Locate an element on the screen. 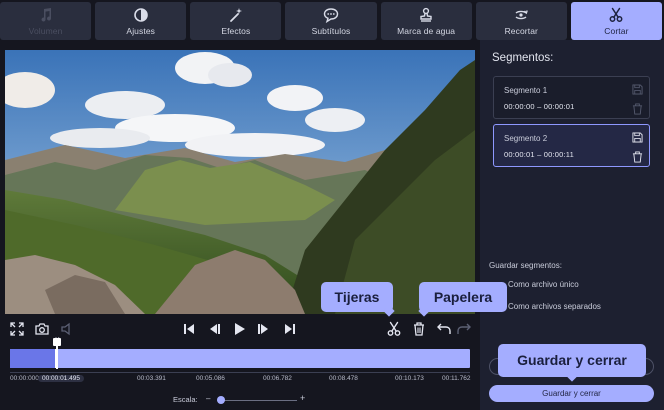 The image size is (664, 410). tool-cut: Cortar is located at coordinates (616, 21).